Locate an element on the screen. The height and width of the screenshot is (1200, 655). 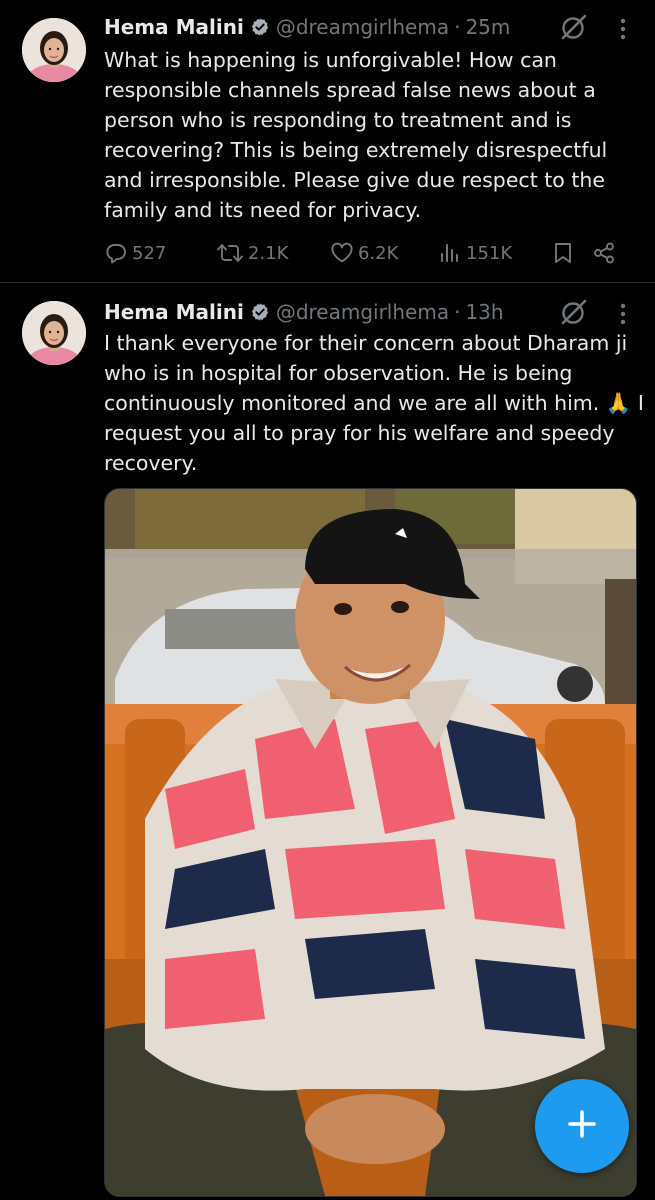
reply-count: 527 is located at coordinates (149, 253).